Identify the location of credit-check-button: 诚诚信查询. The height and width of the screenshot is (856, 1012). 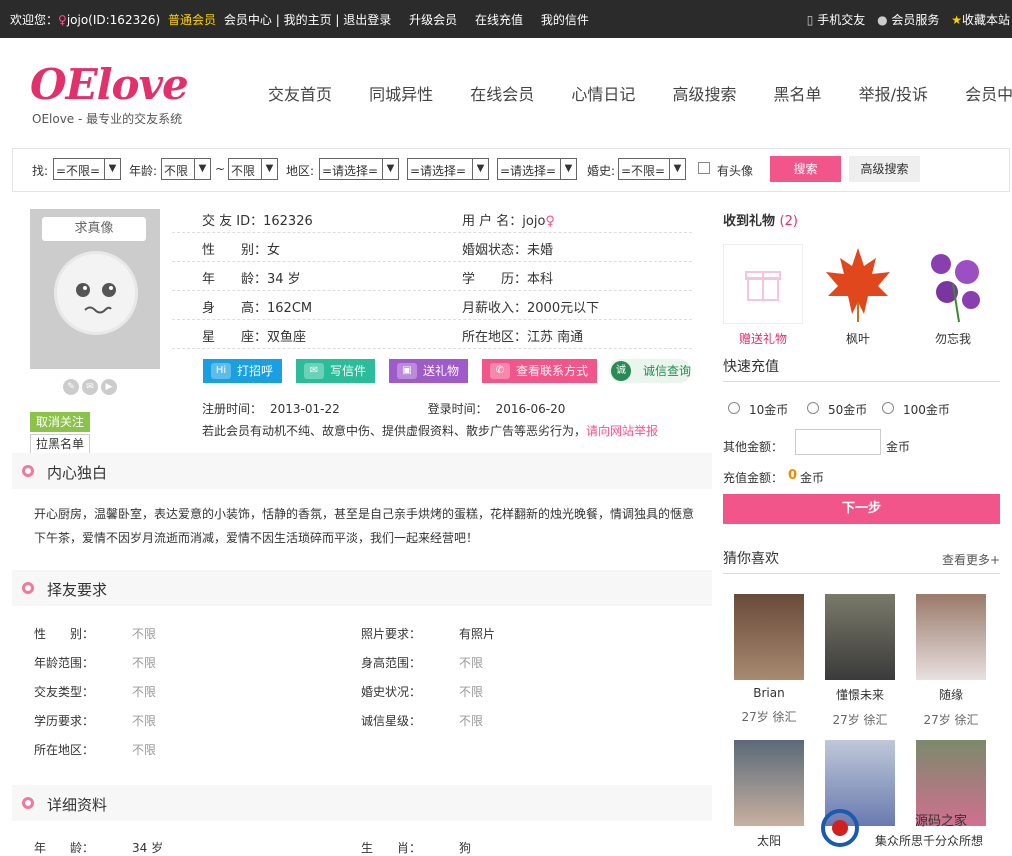
(650, 371).